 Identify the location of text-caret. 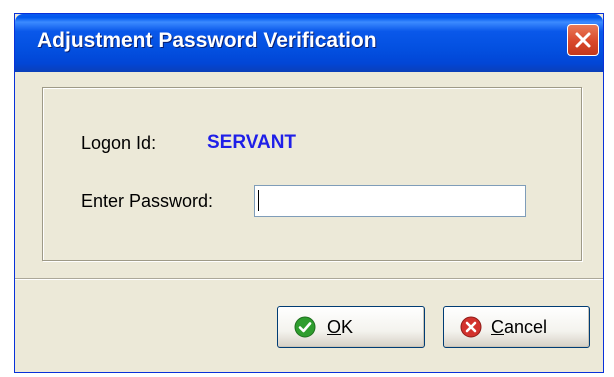
(258, 200).